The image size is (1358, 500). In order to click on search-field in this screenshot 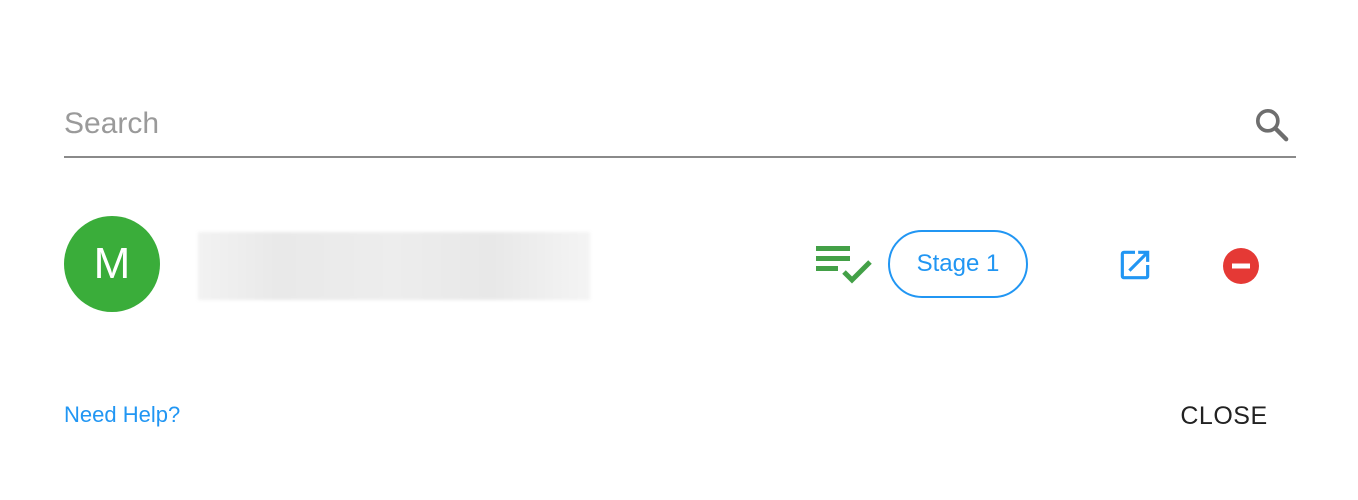, I will do `click(680, 127)`.